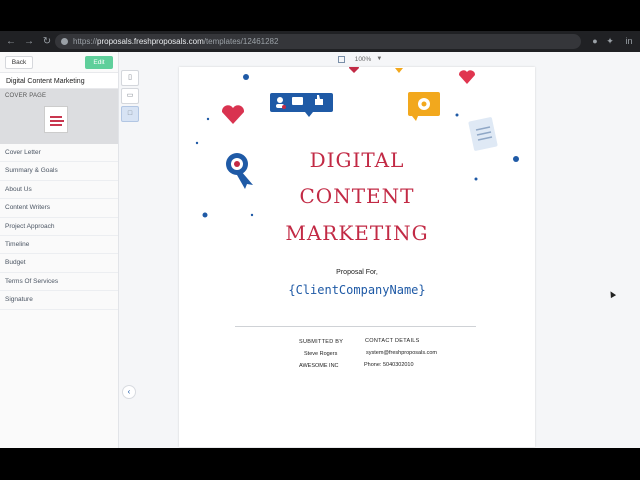  I want to click on sidebar-item-cover-letter: Cover Letter, so click(59, 153).